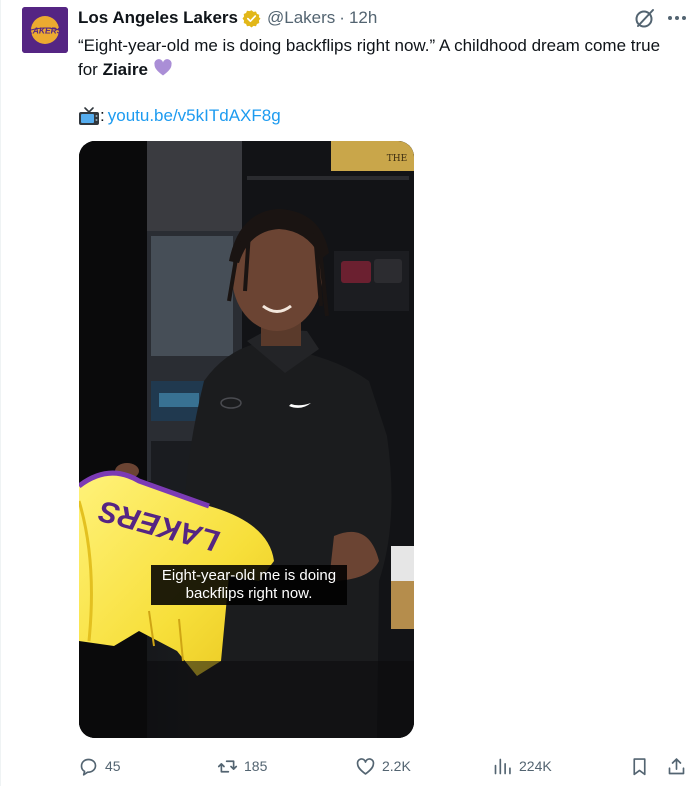 This screenshot has height=786, width=700. Describe the element at coordinates (99, 766) in the screenshot. I see `reply-button: 45` at that location.